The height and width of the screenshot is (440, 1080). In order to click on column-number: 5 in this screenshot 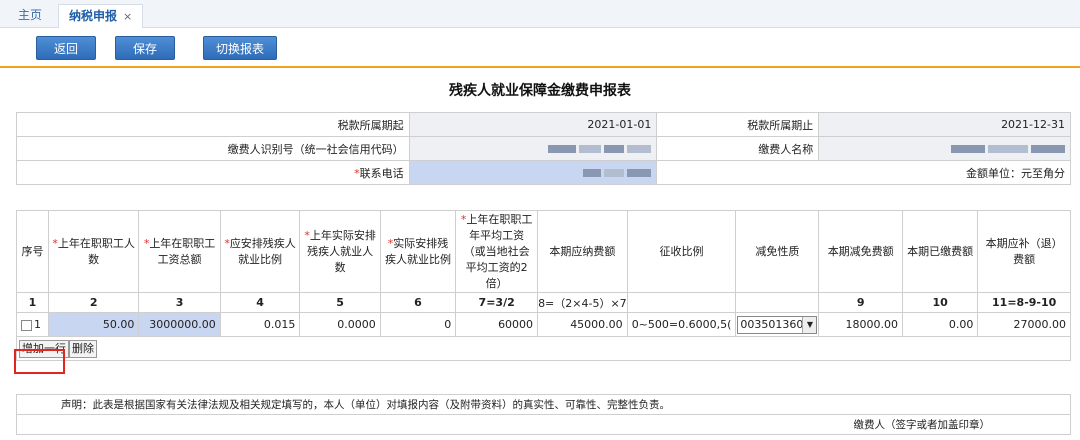, I will do `click(340, 302)`.